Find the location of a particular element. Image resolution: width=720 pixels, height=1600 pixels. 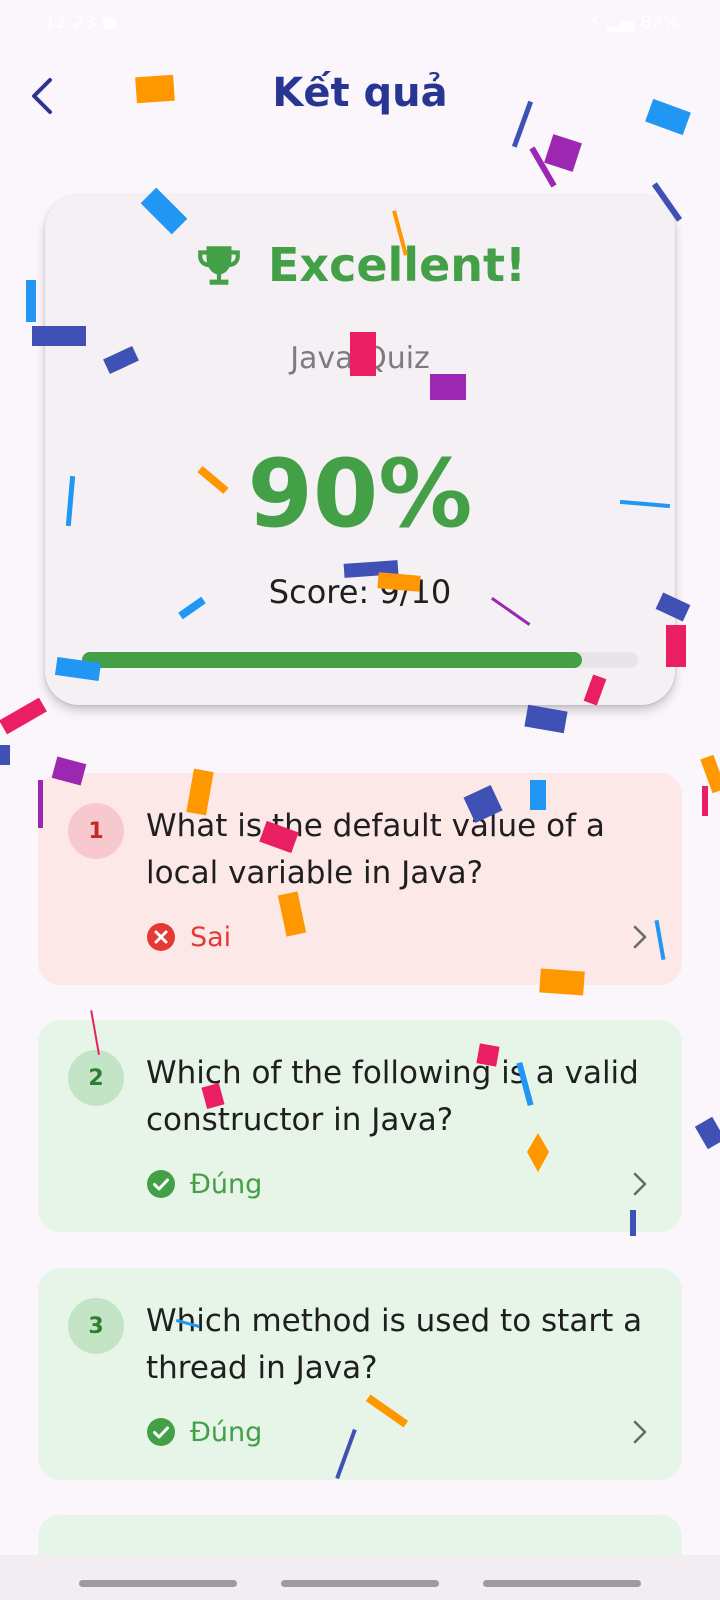

answer-status-label: Sai is located at coordinates (211, 937).